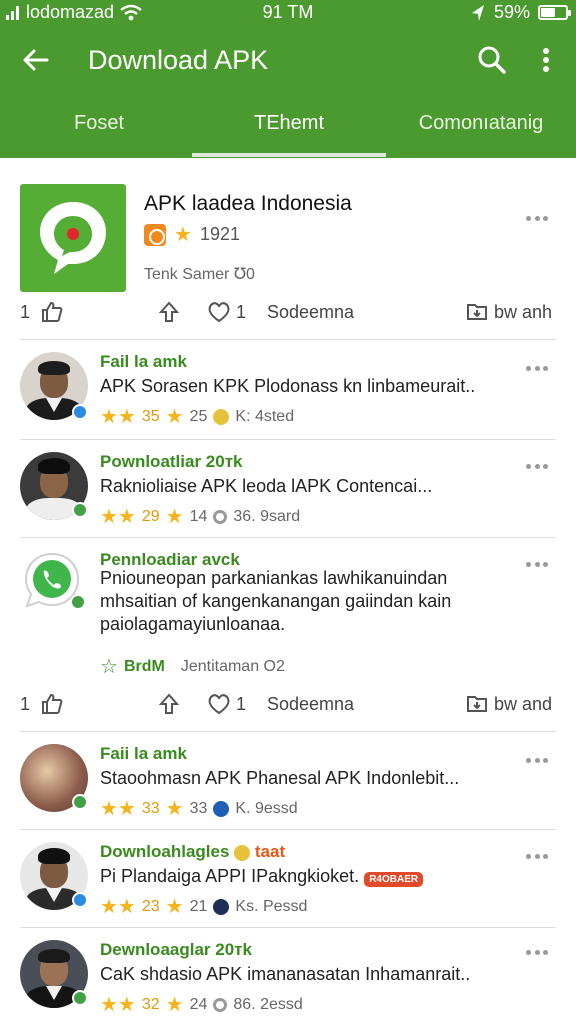  Describe the element at coordinates (143, 362) in the screenshot. I see `post-author: Fail la amk` at that location.